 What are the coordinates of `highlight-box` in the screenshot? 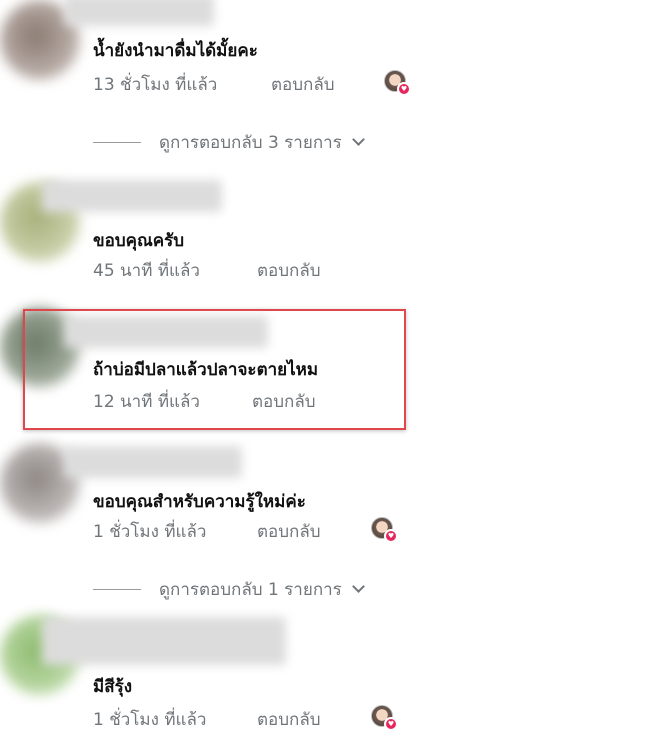 It's located at (214, 369).